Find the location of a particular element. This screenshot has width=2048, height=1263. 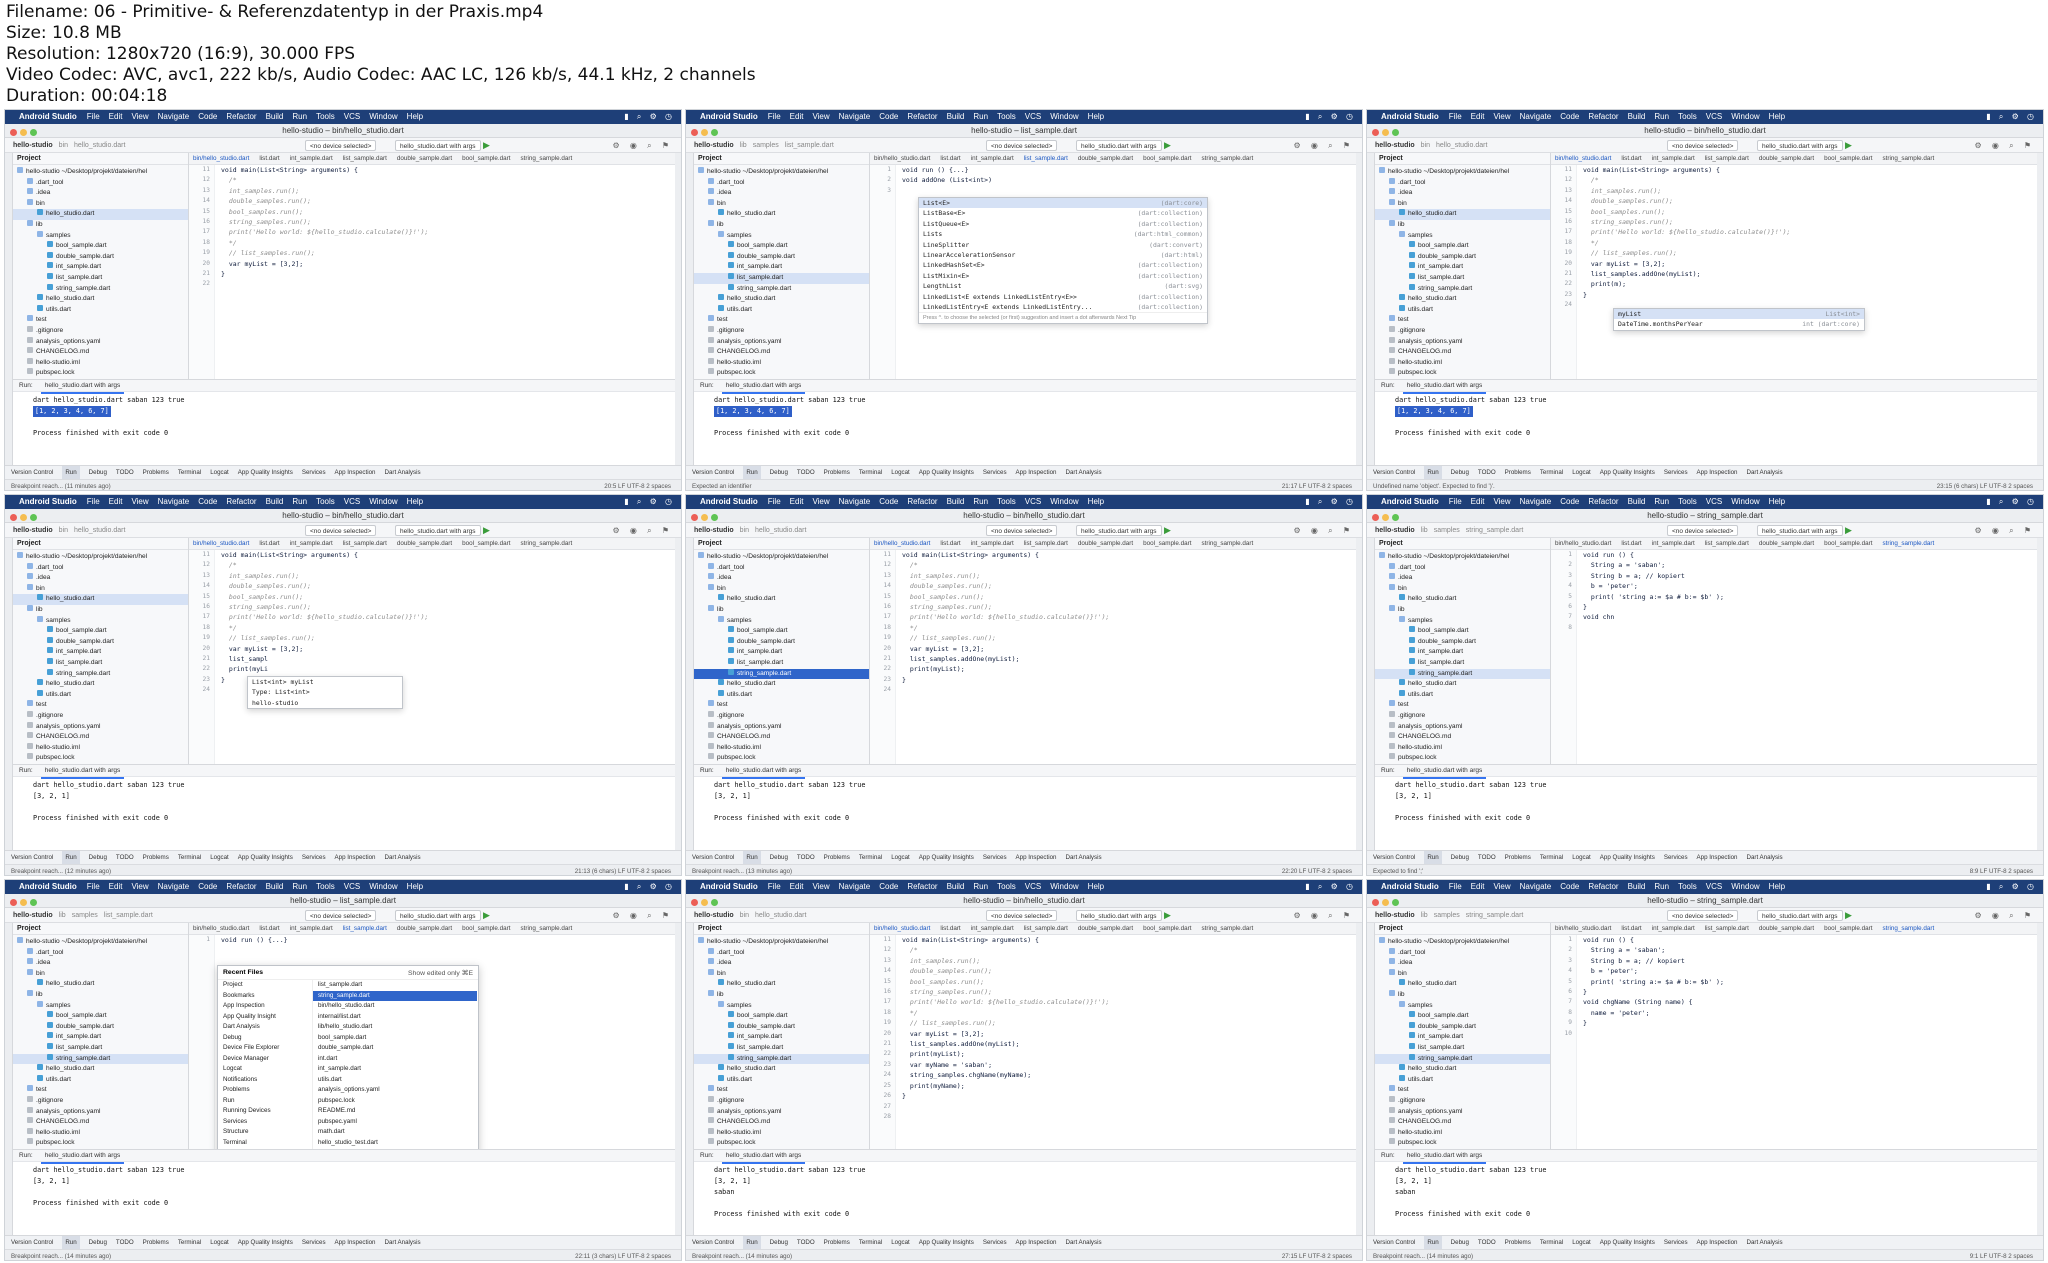

tree-item: hello-studio.iml is located at coordinates (781, 1133).